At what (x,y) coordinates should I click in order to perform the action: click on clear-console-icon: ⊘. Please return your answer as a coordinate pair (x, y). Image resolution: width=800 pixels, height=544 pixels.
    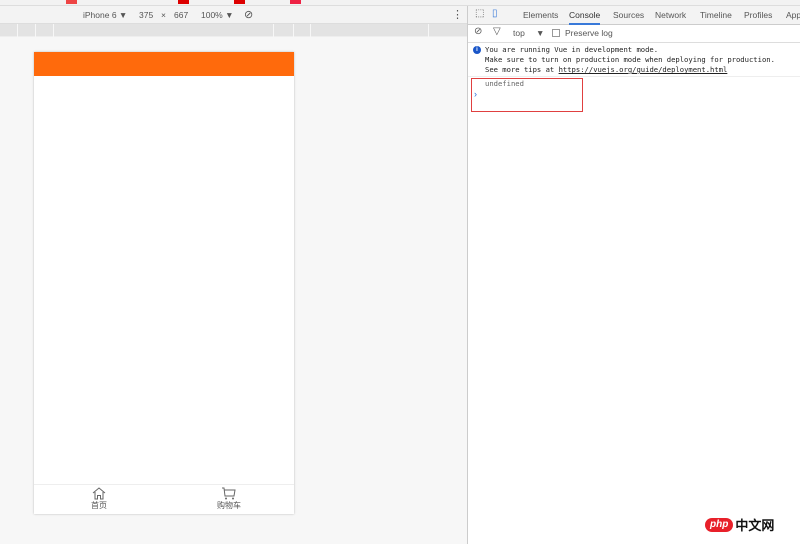
    Looking at the image, I should click on (478, 31).